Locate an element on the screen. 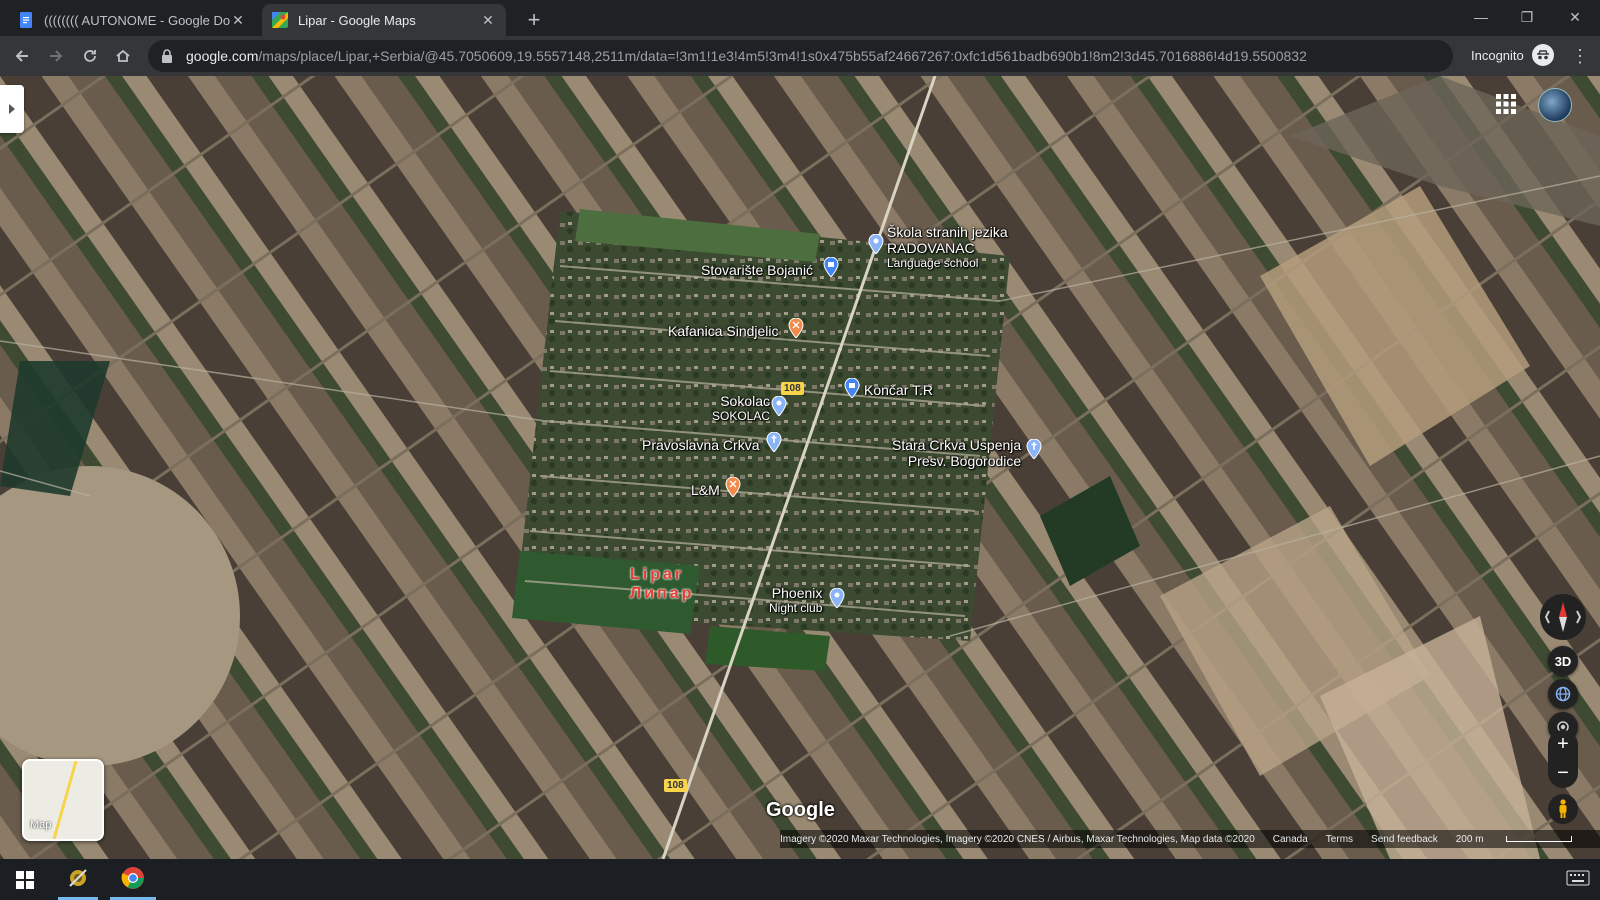 The image size is (1600, 900). tab-google-docs: (((((((( AUTONOME - Google Do ✕ is located at coordinates (132, 20).